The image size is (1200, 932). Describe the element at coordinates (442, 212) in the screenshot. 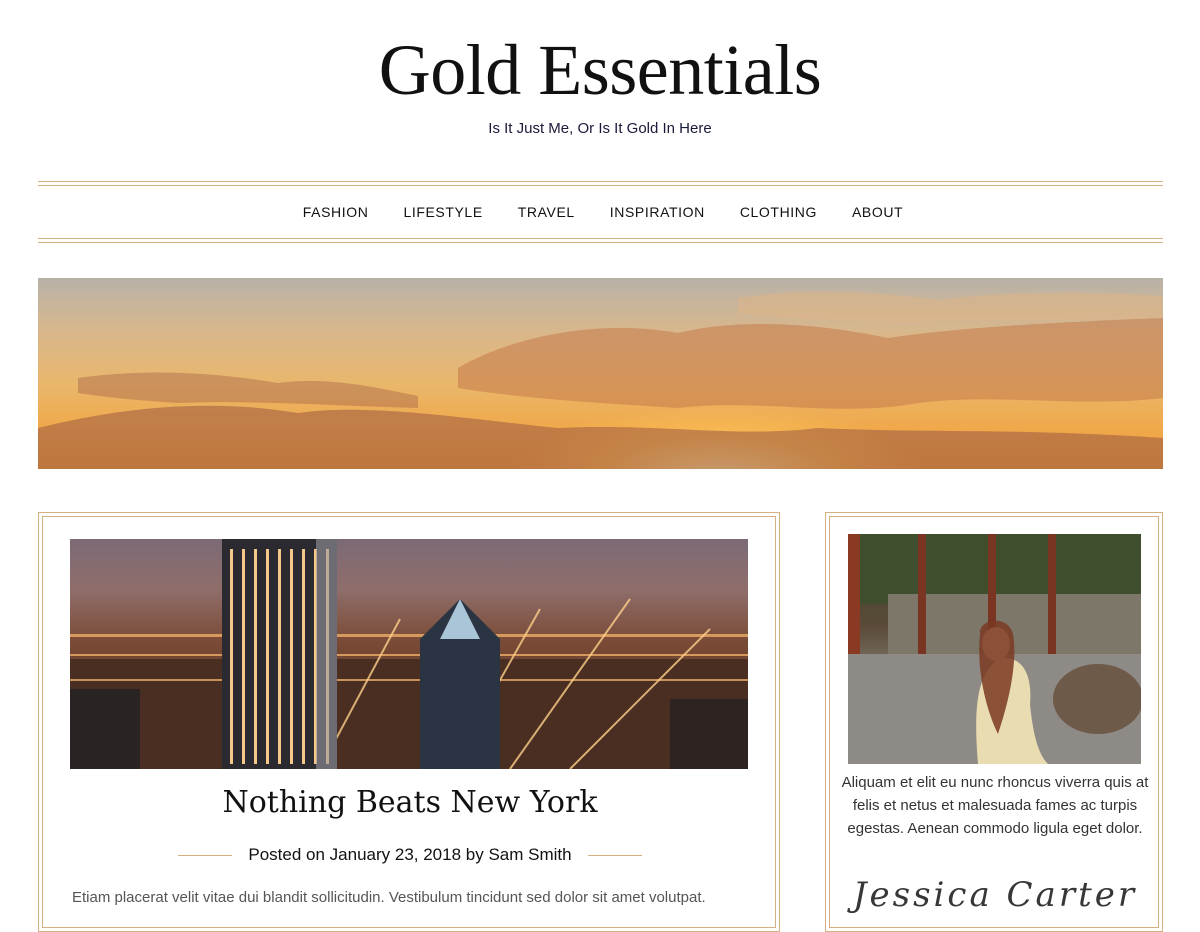

I see `nav-item-lifestyle: LIFESTYLE` at that location.